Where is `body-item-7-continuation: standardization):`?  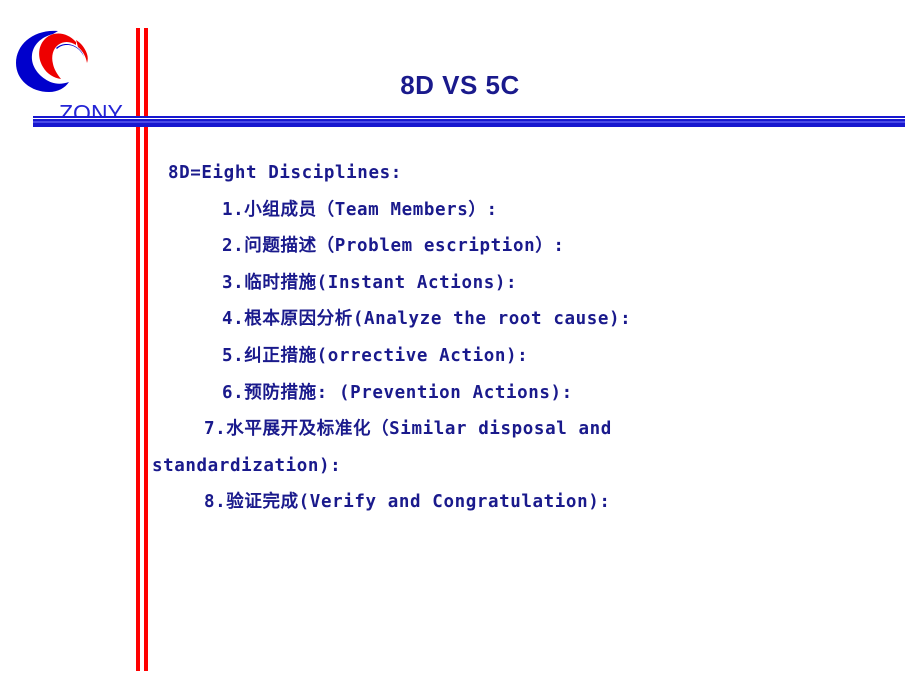
body-item-7-continuation: standardization): is located at coordinates (247, 465).